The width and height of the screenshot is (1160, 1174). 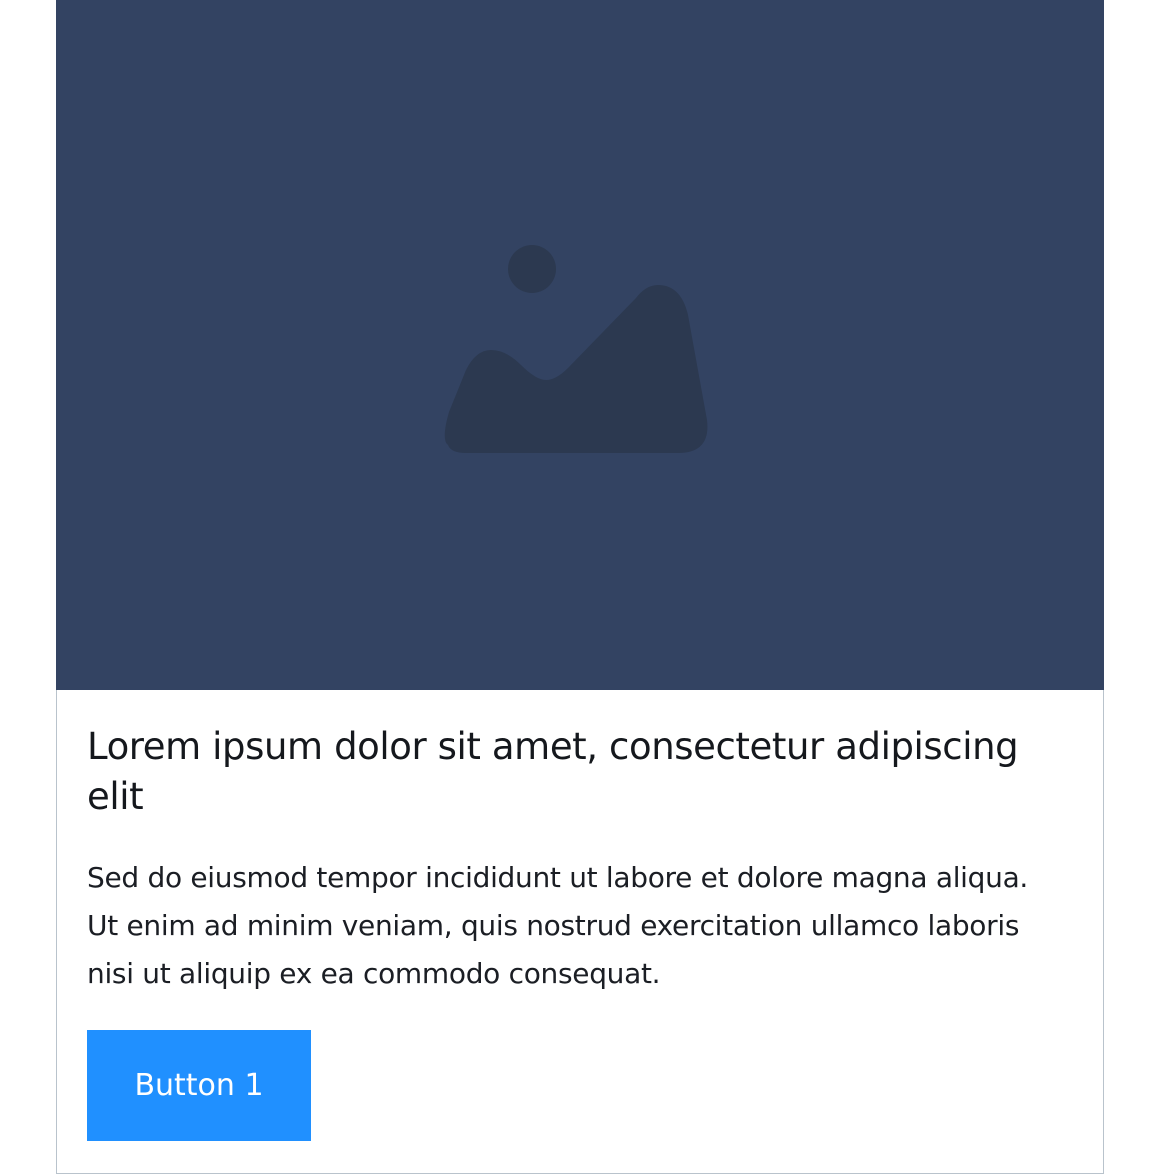 What do you see at coordinates (576, 349) in the screenshot?
I see `image-placeholder-icon` at bounding box center [576, 349].